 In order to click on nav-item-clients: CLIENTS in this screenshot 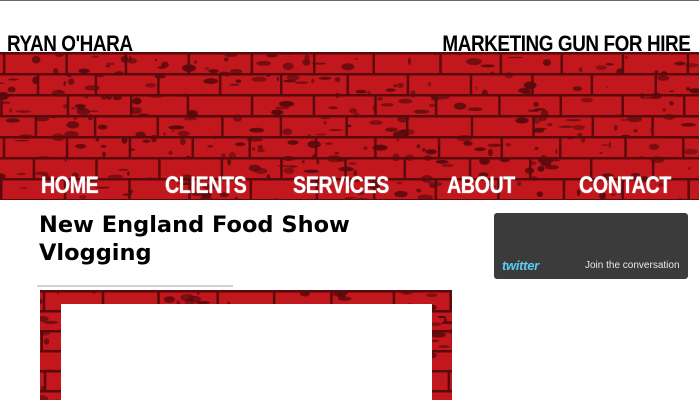, I will do `click(206, 186)`.